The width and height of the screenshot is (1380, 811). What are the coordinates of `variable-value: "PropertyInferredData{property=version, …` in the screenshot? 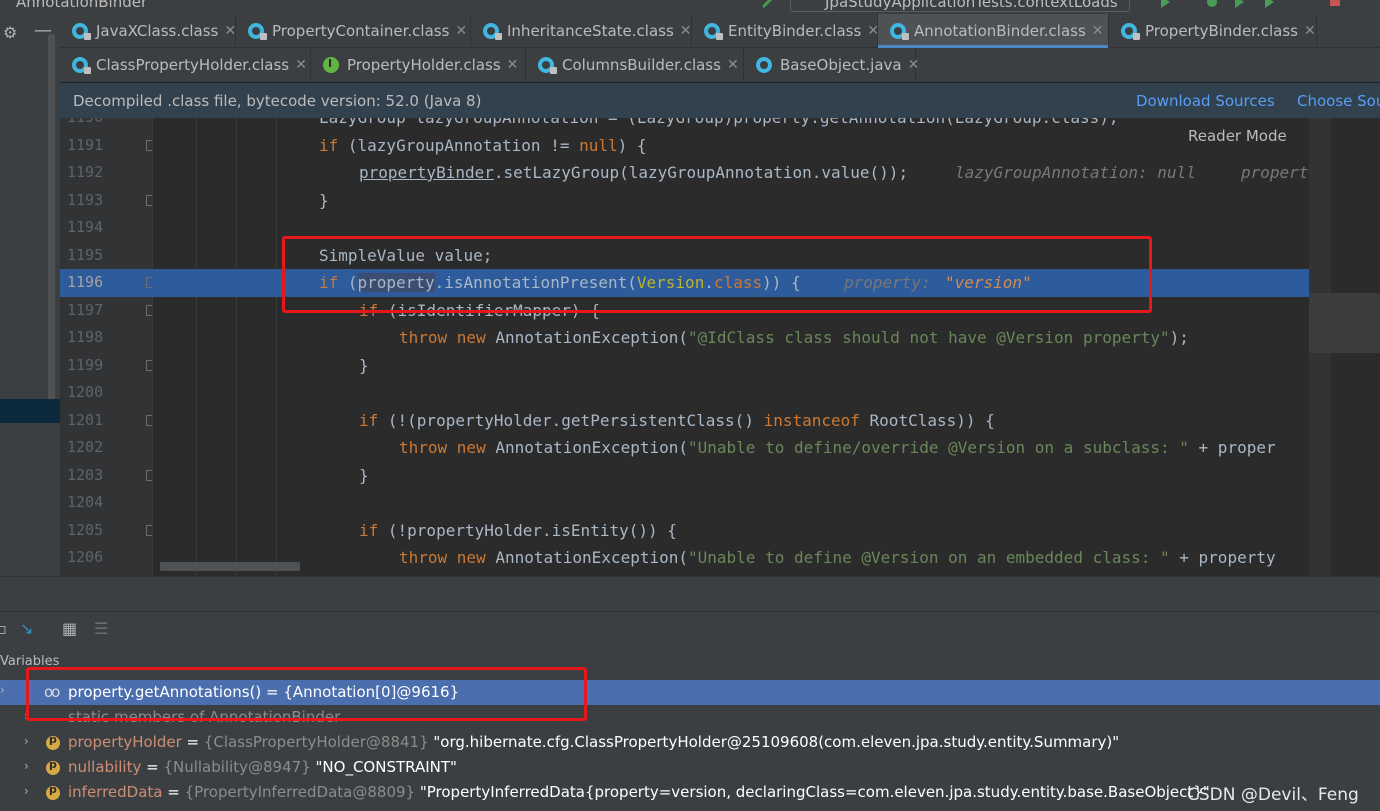 It's located at (812, 792).